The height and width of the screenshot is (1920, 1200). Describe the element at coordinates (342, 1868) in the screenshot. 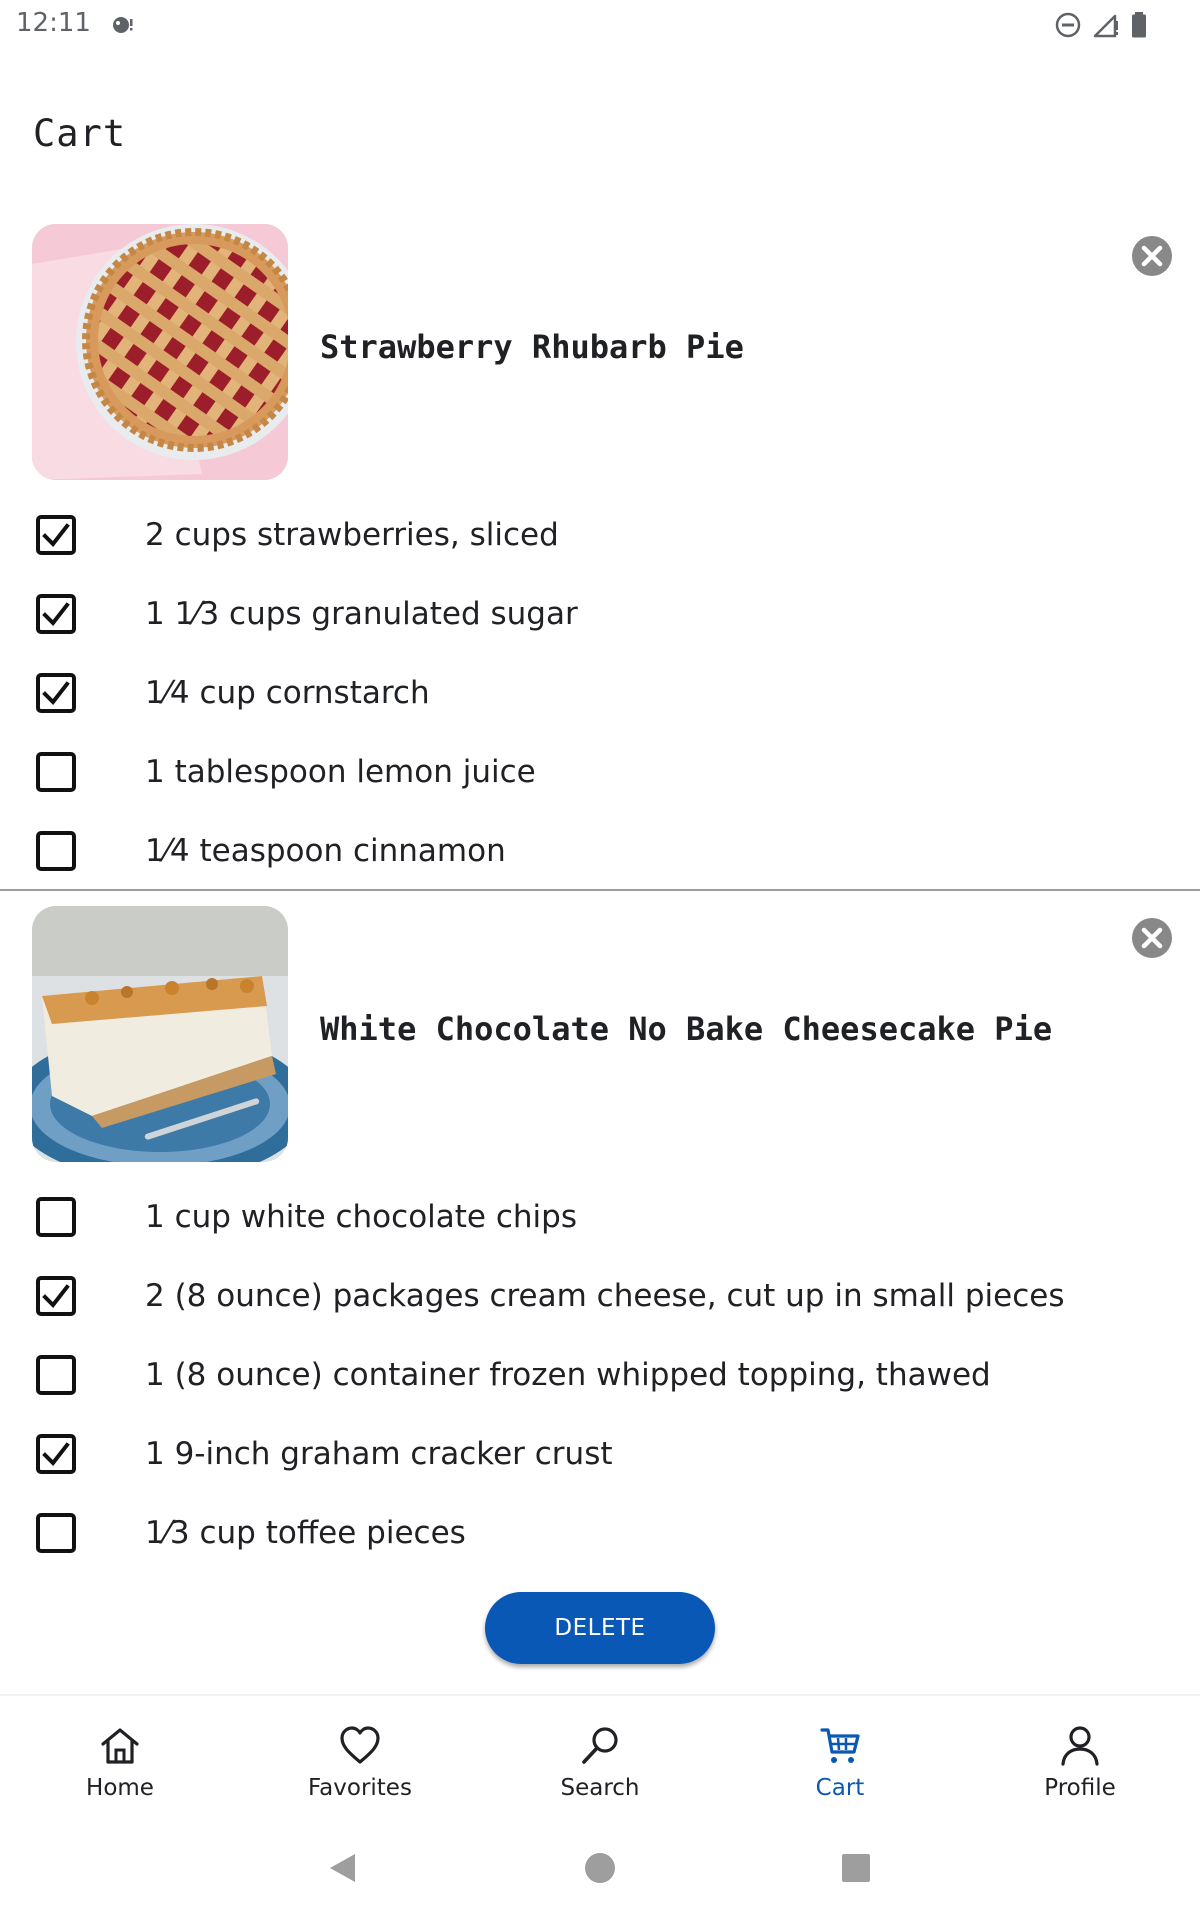

I see `back-icon` at that location.